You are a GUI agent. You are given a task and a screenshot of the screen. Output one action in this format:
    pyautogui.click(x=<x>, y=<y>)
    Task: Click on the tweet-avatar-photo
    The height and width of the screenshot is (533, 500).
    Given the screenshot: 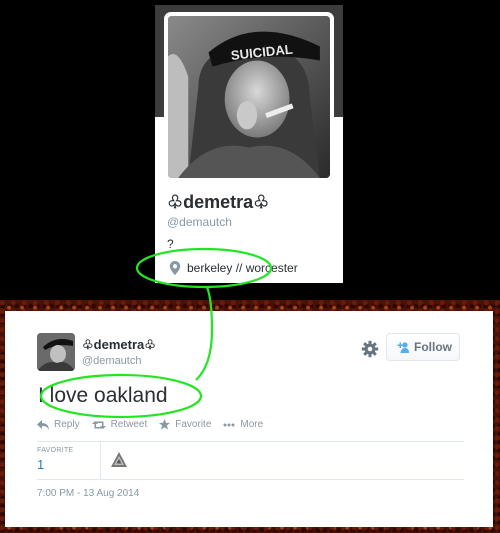 What is the action you would take?
    pyautogui.click(x=56, y=352)
    